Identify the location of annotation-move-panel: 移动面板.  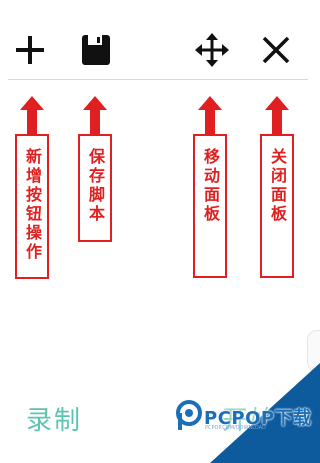
(210, 206).